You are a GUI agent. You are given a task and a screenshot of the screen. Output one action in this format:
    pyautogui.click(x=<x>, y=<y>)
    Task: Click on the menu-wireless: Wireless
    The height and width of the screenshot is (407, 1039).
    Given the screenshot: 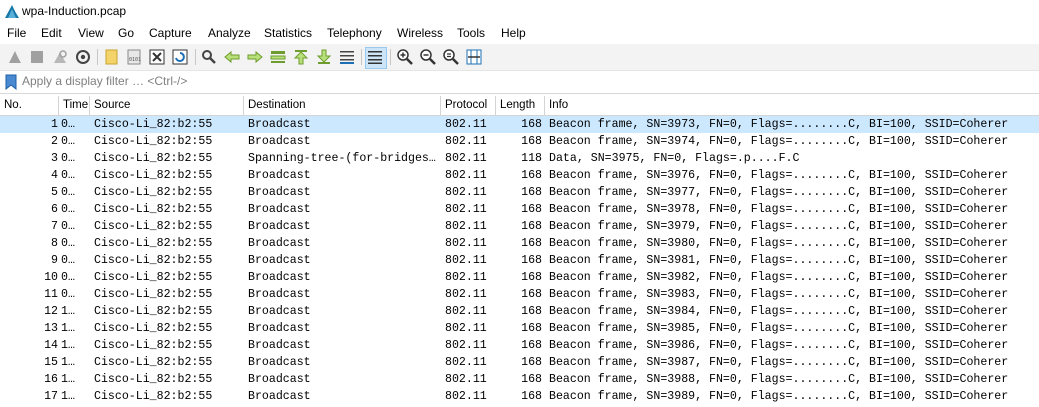 What is the action you would take?
    pyautogui.click(x=420, y=33)
    